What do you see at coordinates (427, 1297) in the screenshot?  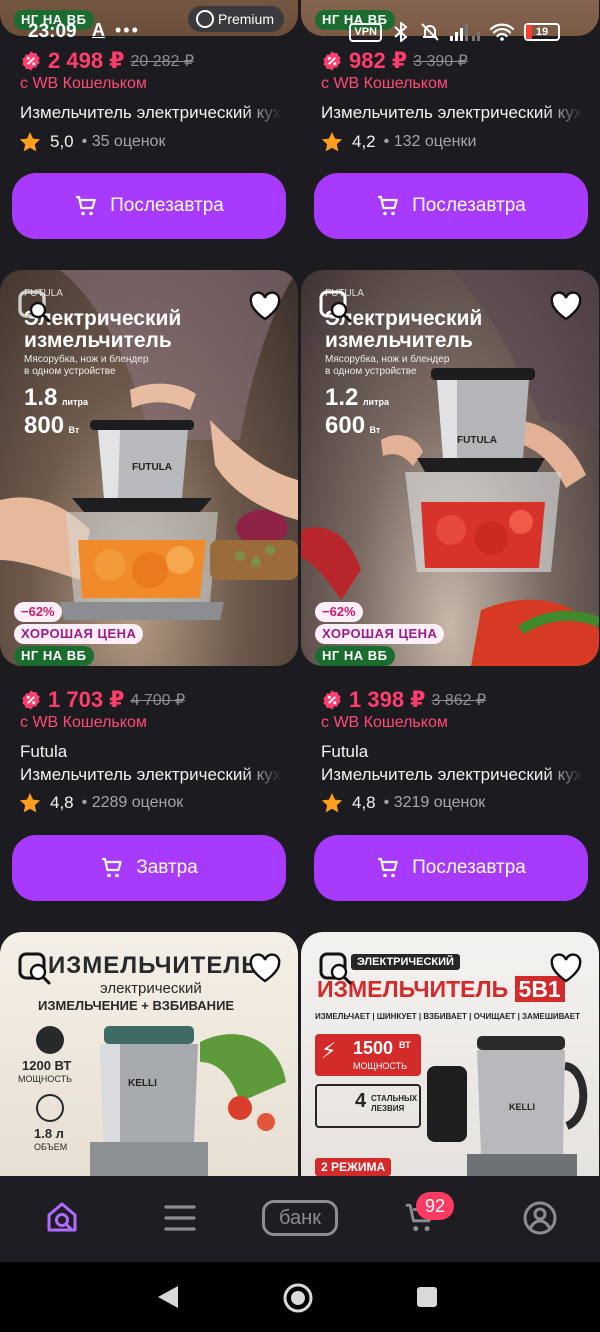 I see `recents-icon` at bounding box center [427, 1297].